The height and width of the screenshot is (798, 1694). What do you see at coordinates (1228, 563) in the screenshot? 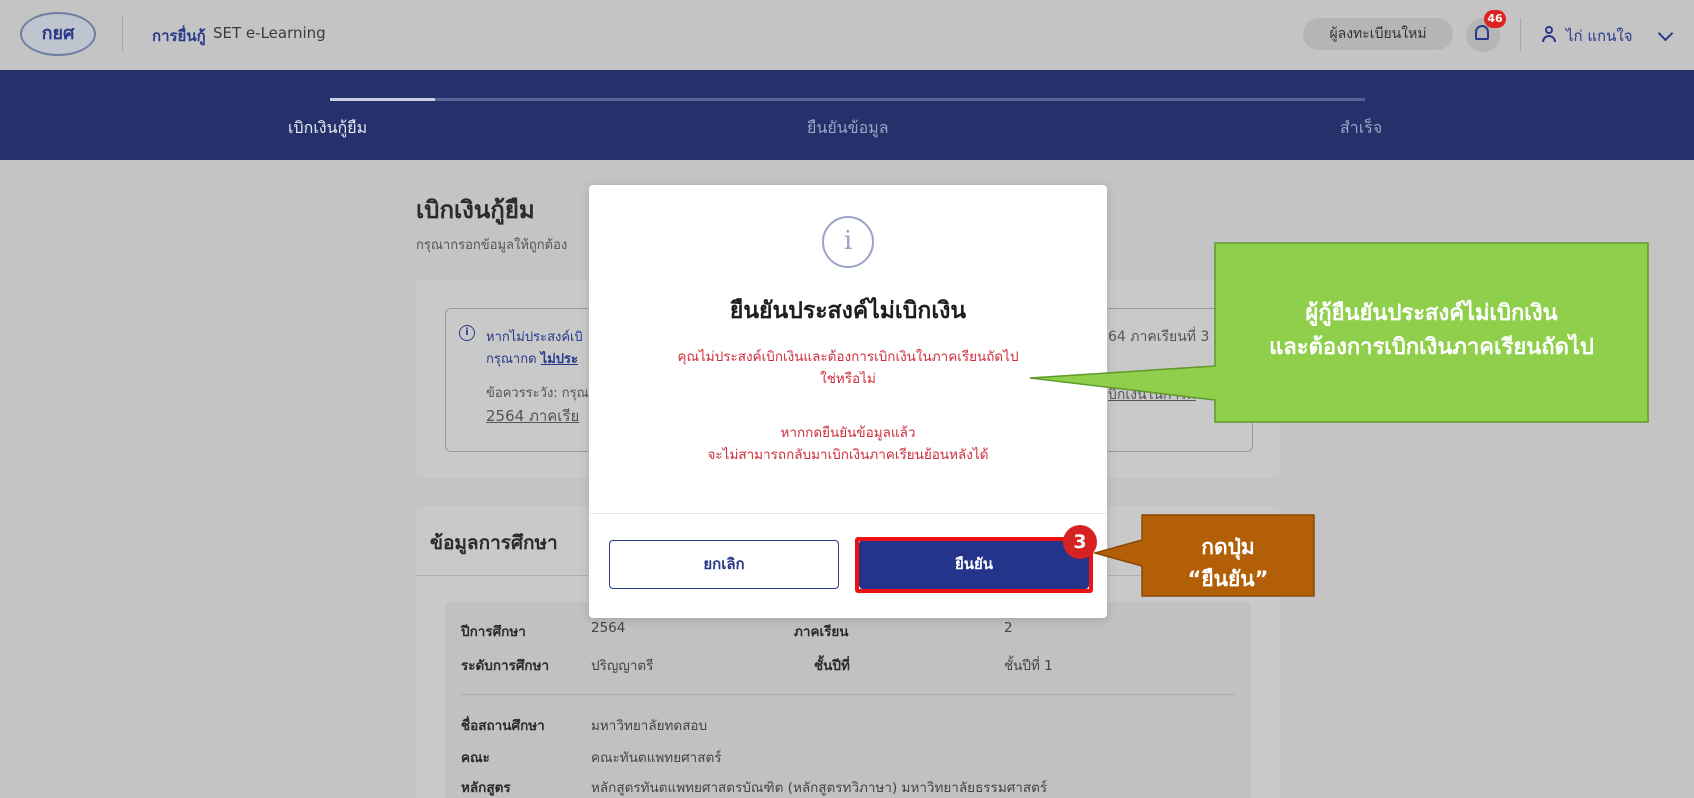
I see `orange-callout-text: กดปุ่ม “ยืนยัน”` at bounding box center [1228, 563].